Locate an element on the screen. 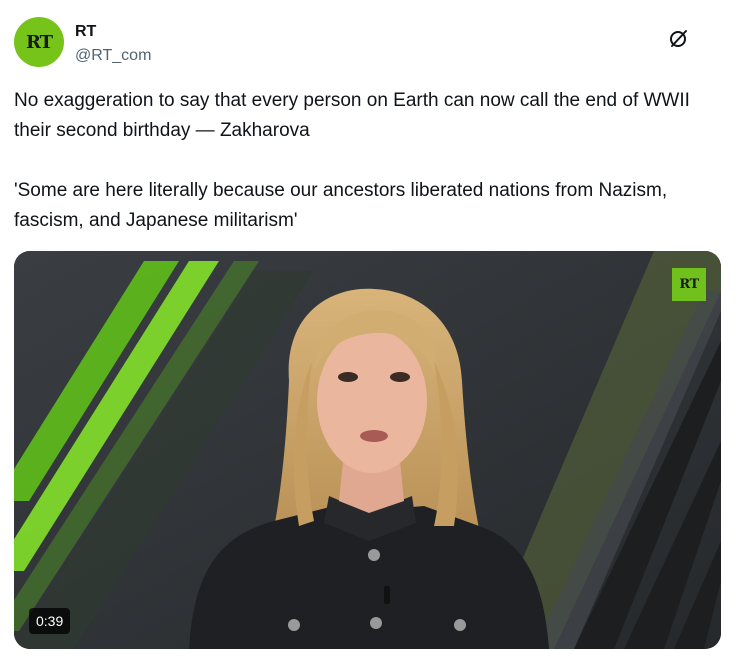 Image resolution: width=742 pixels, height=663 pixels. video-duration-badge: 0:39 is located at coordinates (50, 621).